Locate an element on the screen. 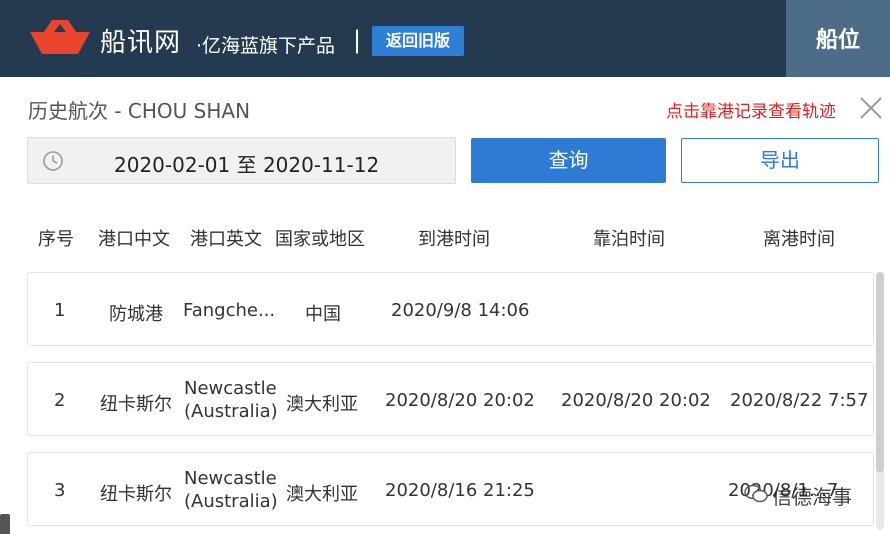 The width and height of the screenshot is (890, 534). ship-logo-icon is located at coordinates (60, 37).